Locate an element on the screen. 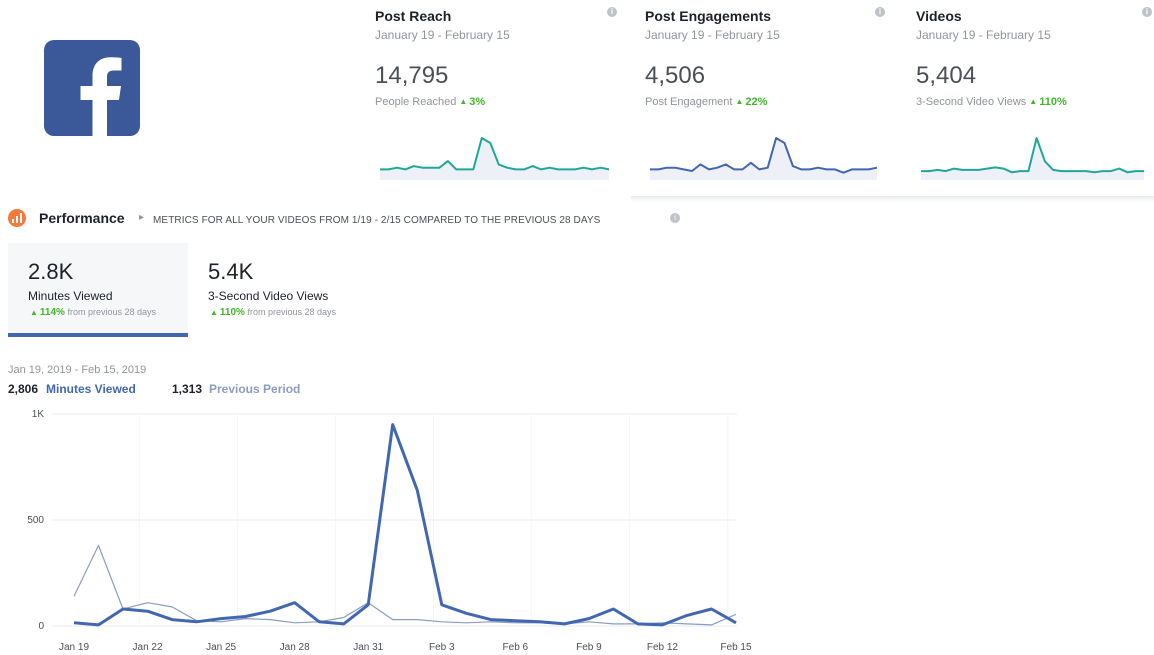 The width and height of the screenshot is (1154, 655). videos-sparkline is located at coordinates (1032, 158).